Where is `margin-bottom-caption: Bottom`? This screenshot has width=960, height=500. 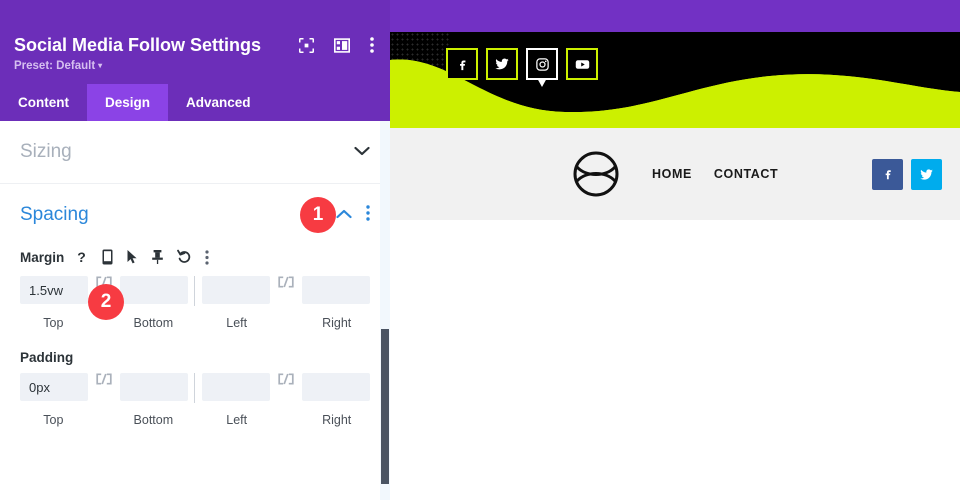 margin-bottom-caption: Bottom is located at coordinates (153, 323).